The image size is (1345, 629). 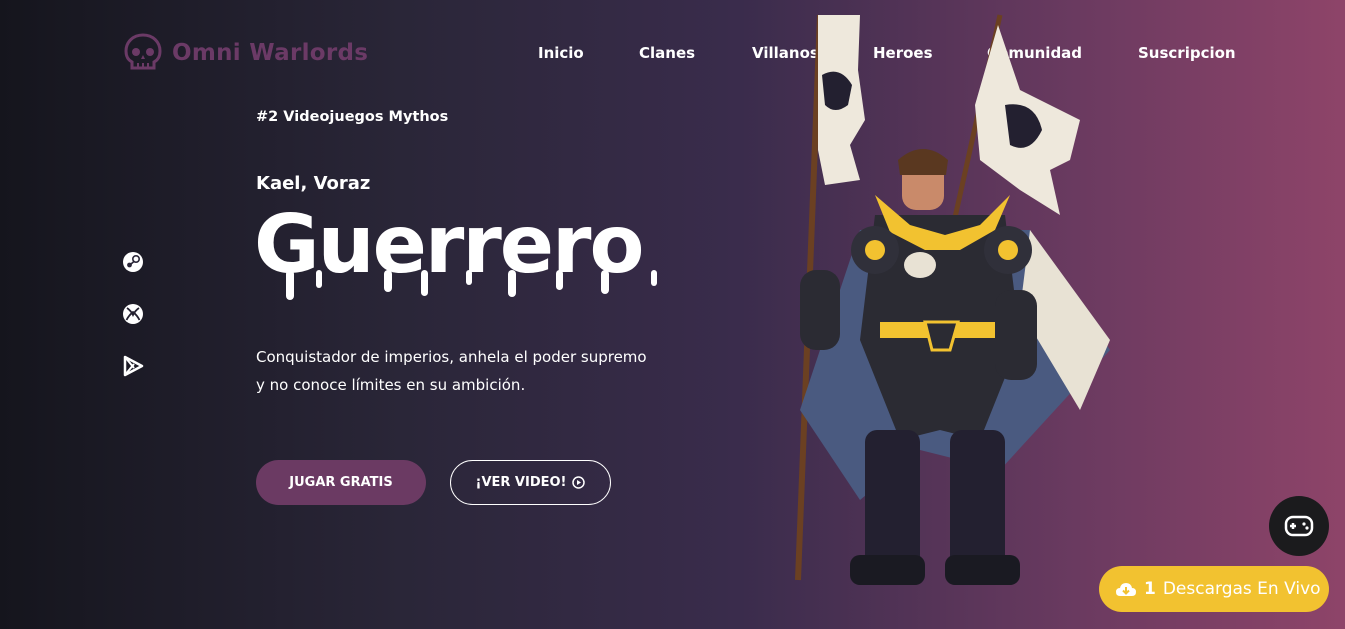 I want to click on title-drips-decoration, so click(x=471, y=285).